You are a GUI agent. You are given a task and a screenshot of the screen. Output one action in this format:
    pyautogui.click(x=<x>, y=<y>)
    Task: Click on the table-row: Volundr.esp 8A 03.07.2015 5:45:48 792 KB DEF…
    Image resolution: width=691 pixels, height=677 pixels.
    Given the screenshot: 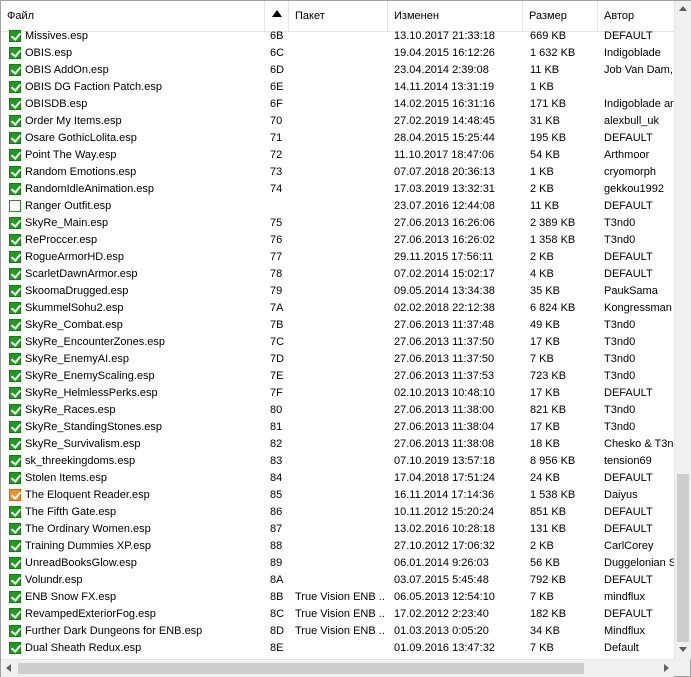 What is the action you would take?
    pyautogui.click(x=337, y=580)
    